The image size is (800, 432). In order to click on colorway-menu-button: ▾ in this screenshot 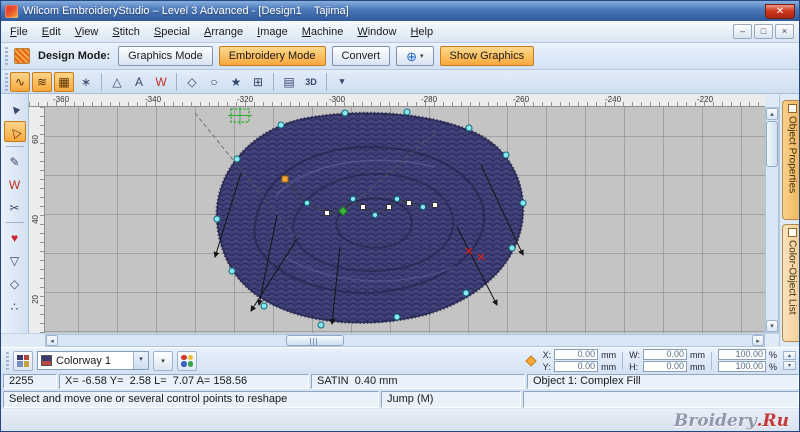, I will do `click(163, 360)`.